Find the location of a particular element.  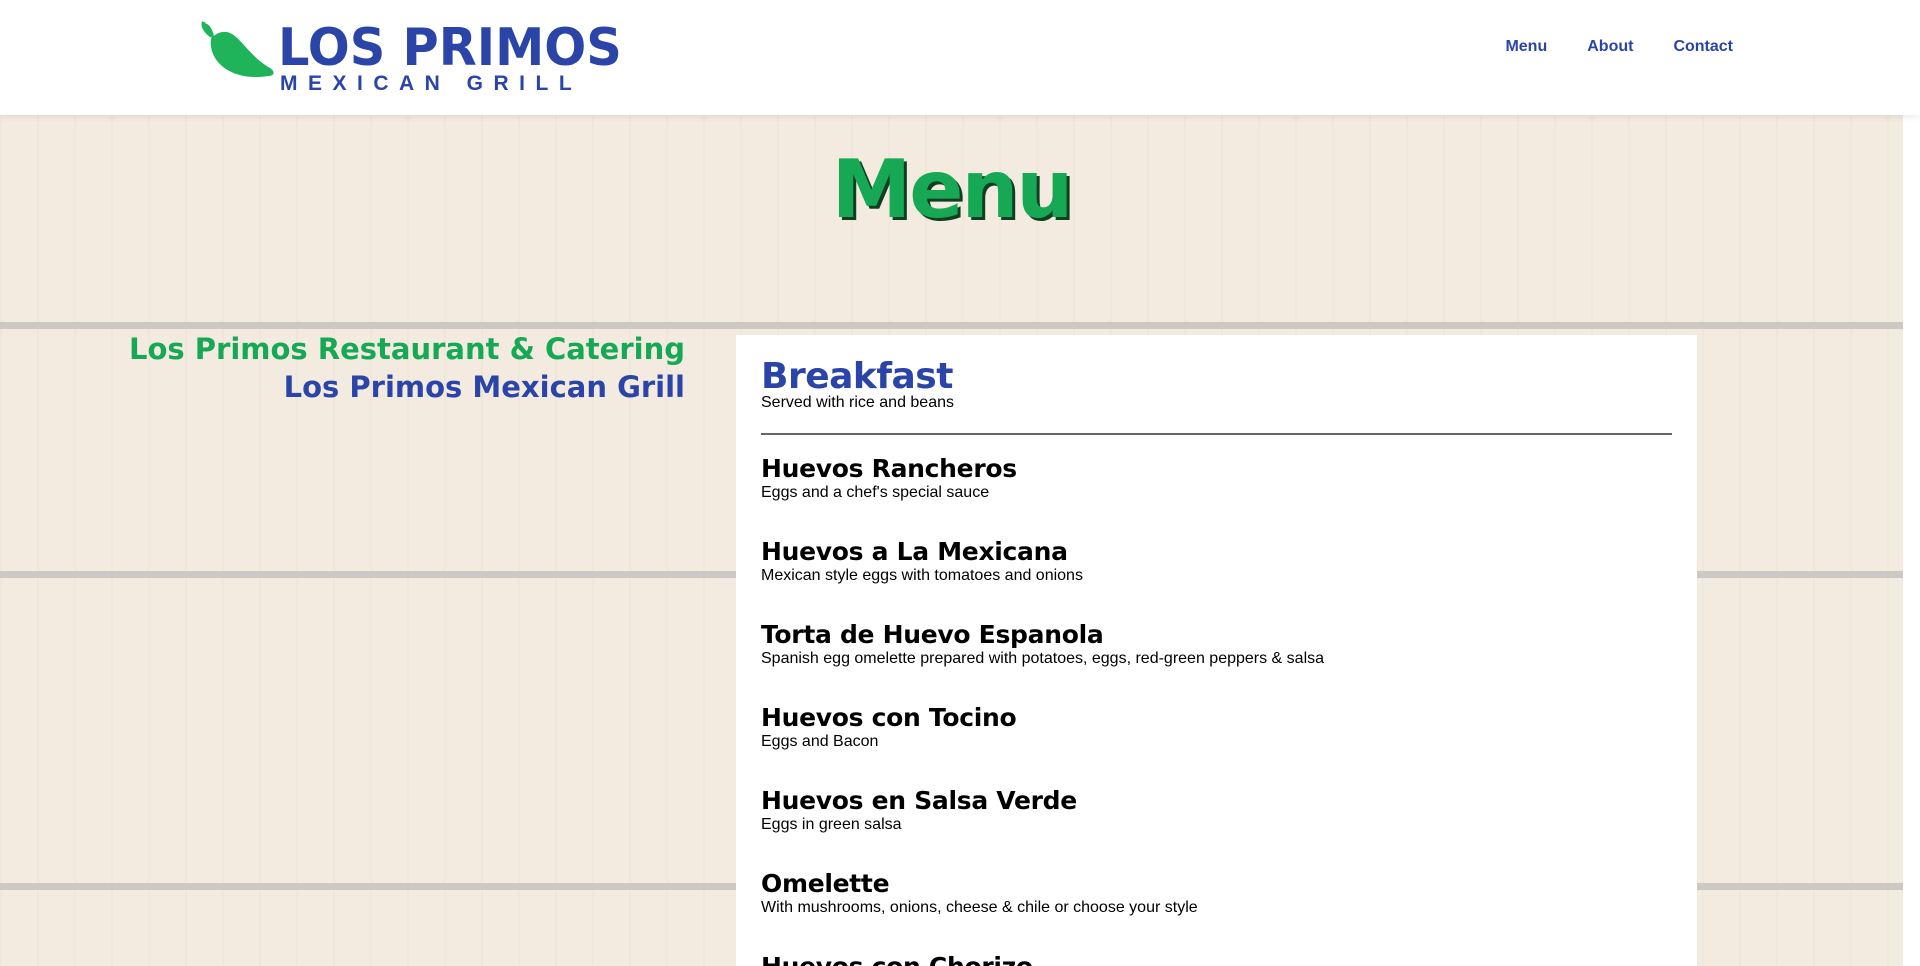

restaurant-grill-title: Los Primos Mexican Grill is located at coordinates (484, 387).